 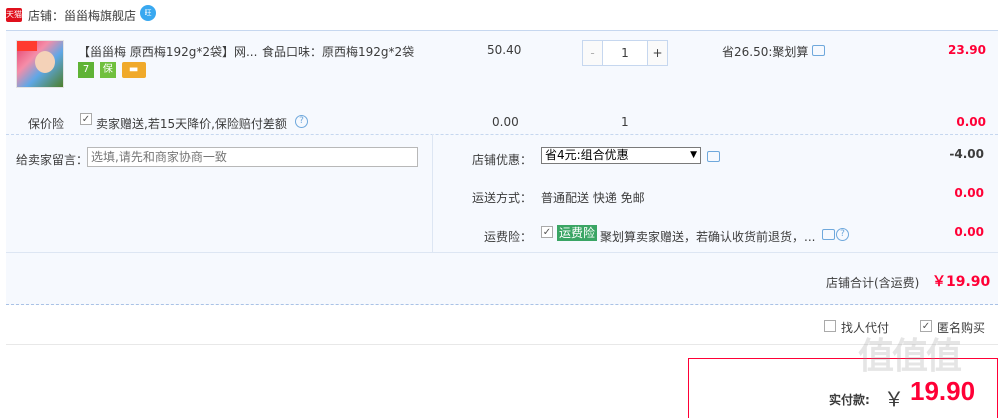 I want to click on item-subtotal: 23.90, so click(x=967, y=50).